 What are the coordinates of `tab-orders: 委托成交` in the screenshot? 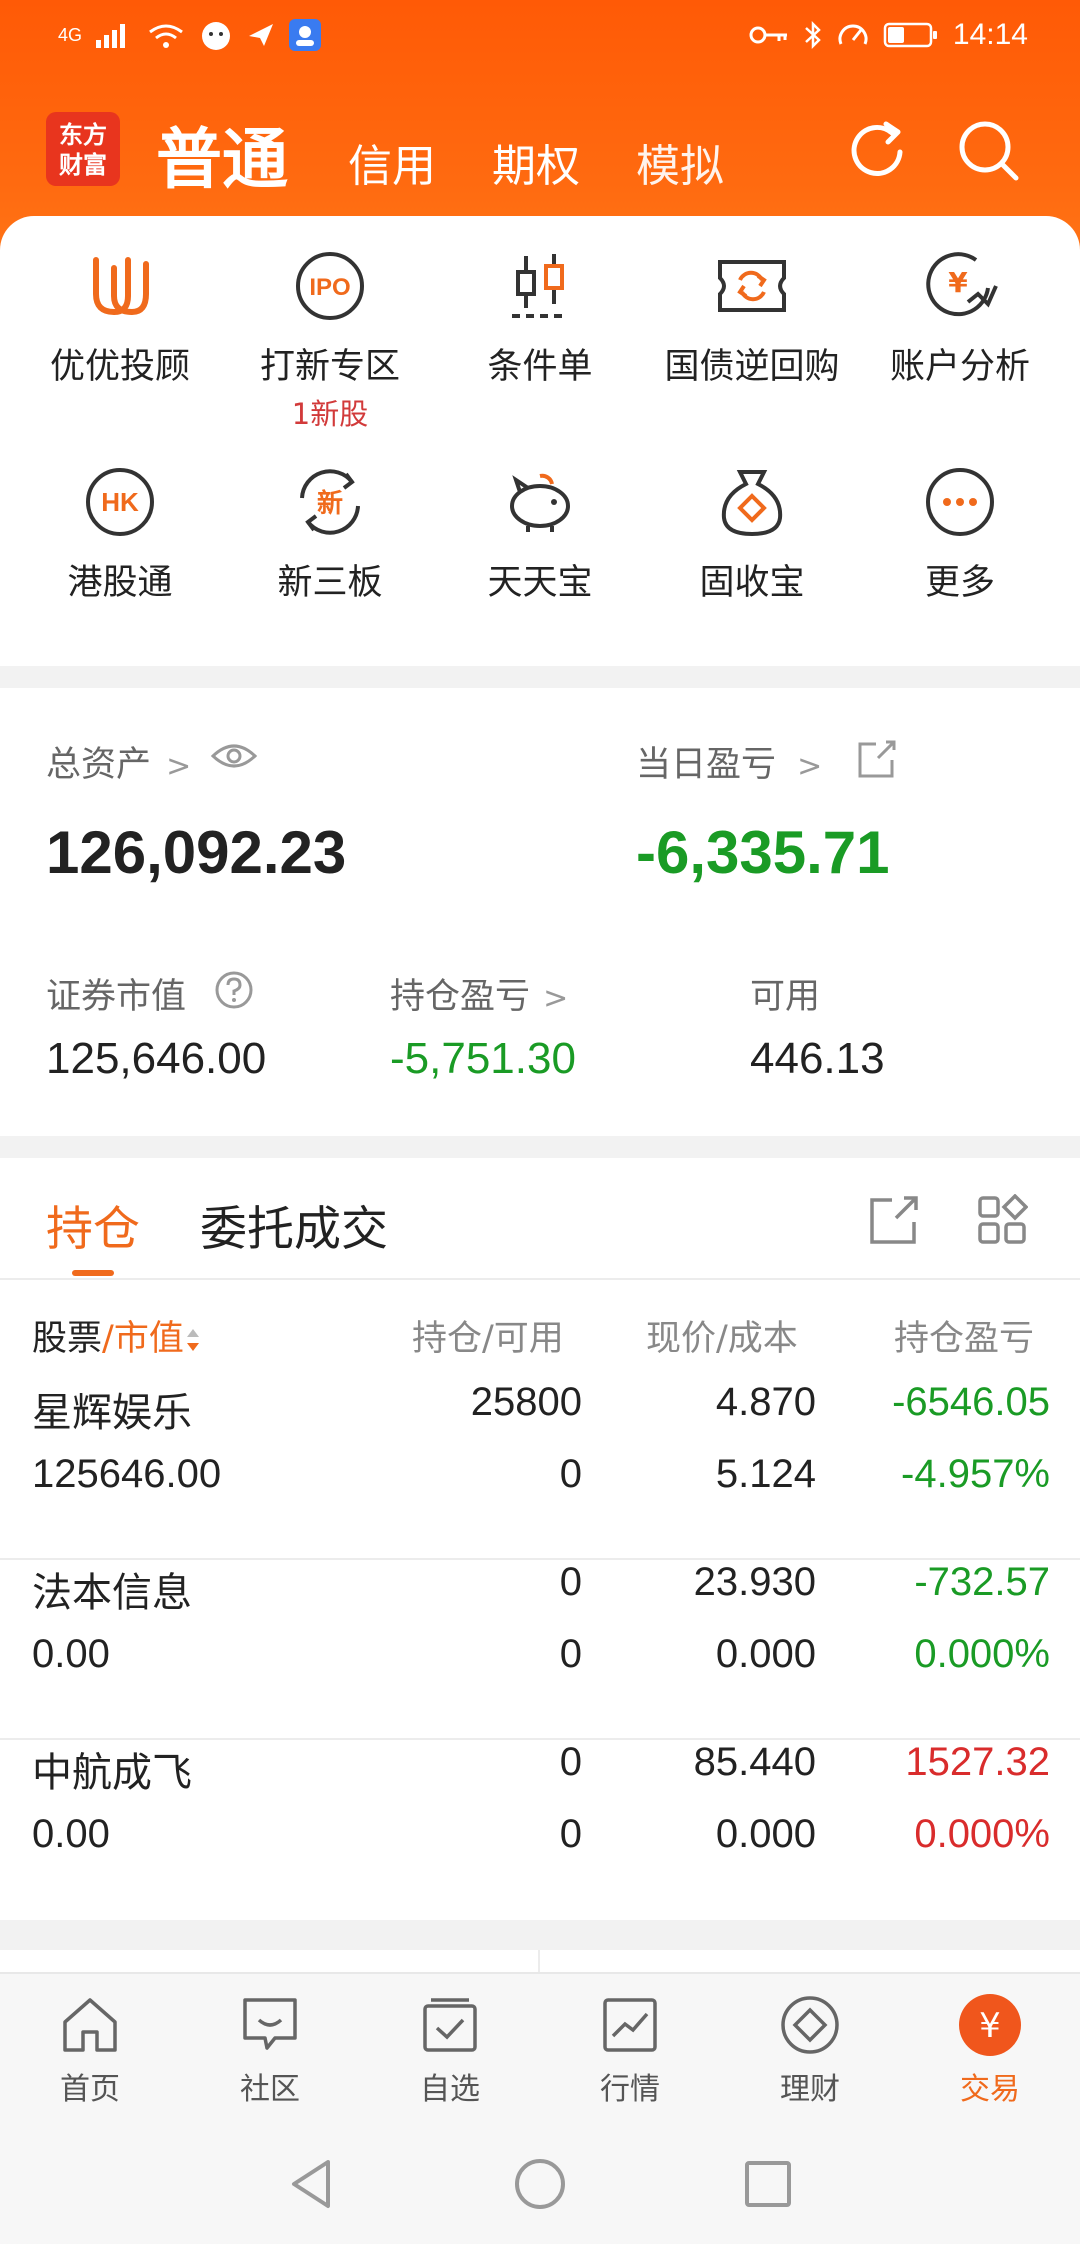 It's located at (294, 1224).